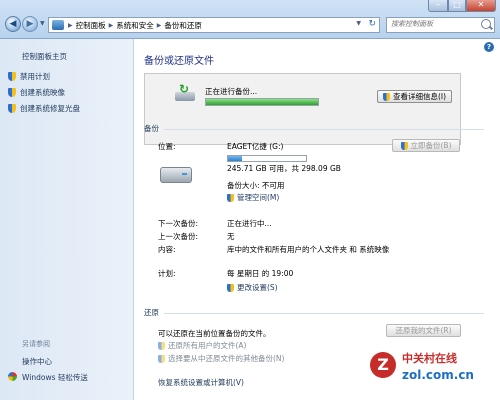  Describe the element at coordinates (419, 96) in the screenshot. I see `view-details-label: 查看详细信息(I)` at that location.